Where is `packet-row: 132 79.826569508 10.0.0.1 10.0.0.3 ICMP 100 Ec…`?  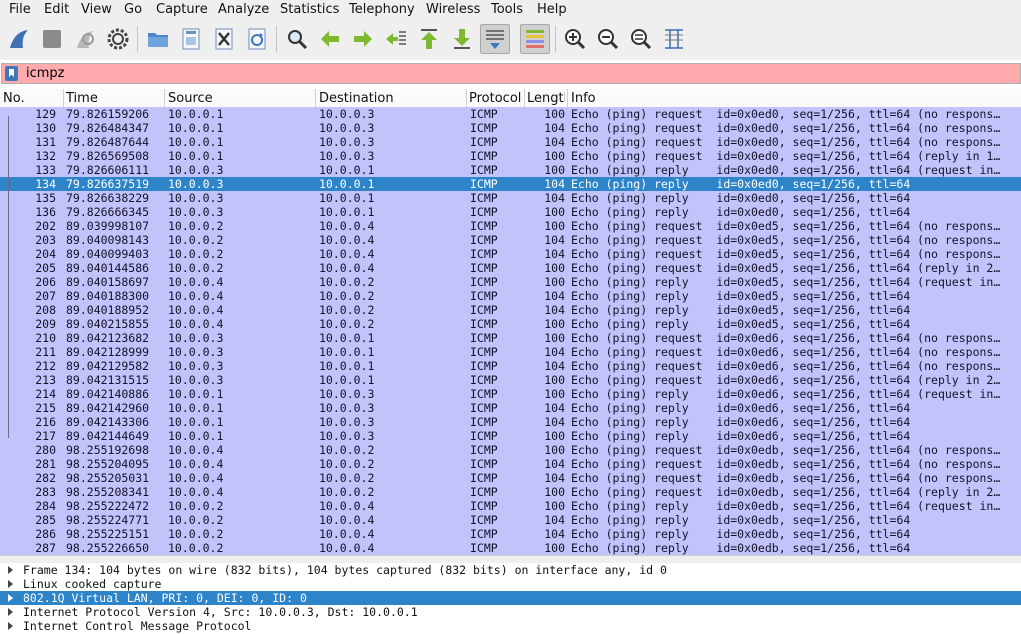 packet-row: 132 79.826569508 10.0.0.1 10.0.0.3 ICMP 100 Ec… is located at coordinates (510, 156).